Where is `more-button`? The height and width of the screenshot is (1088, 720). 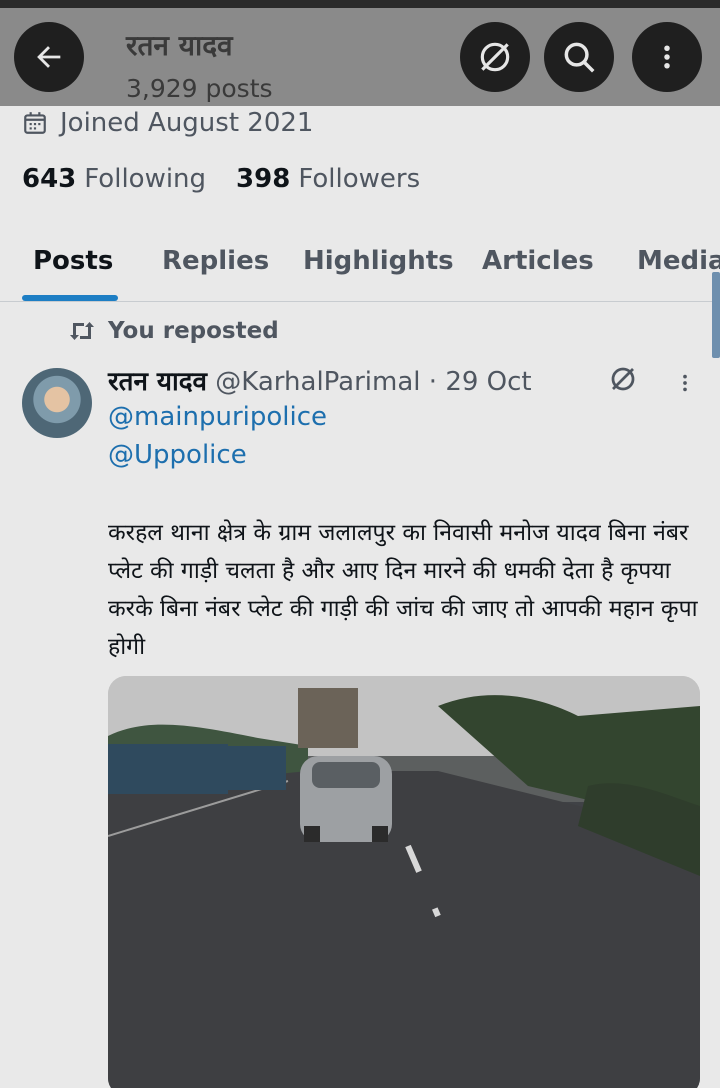
more-button is located at coordinates (667, 57).